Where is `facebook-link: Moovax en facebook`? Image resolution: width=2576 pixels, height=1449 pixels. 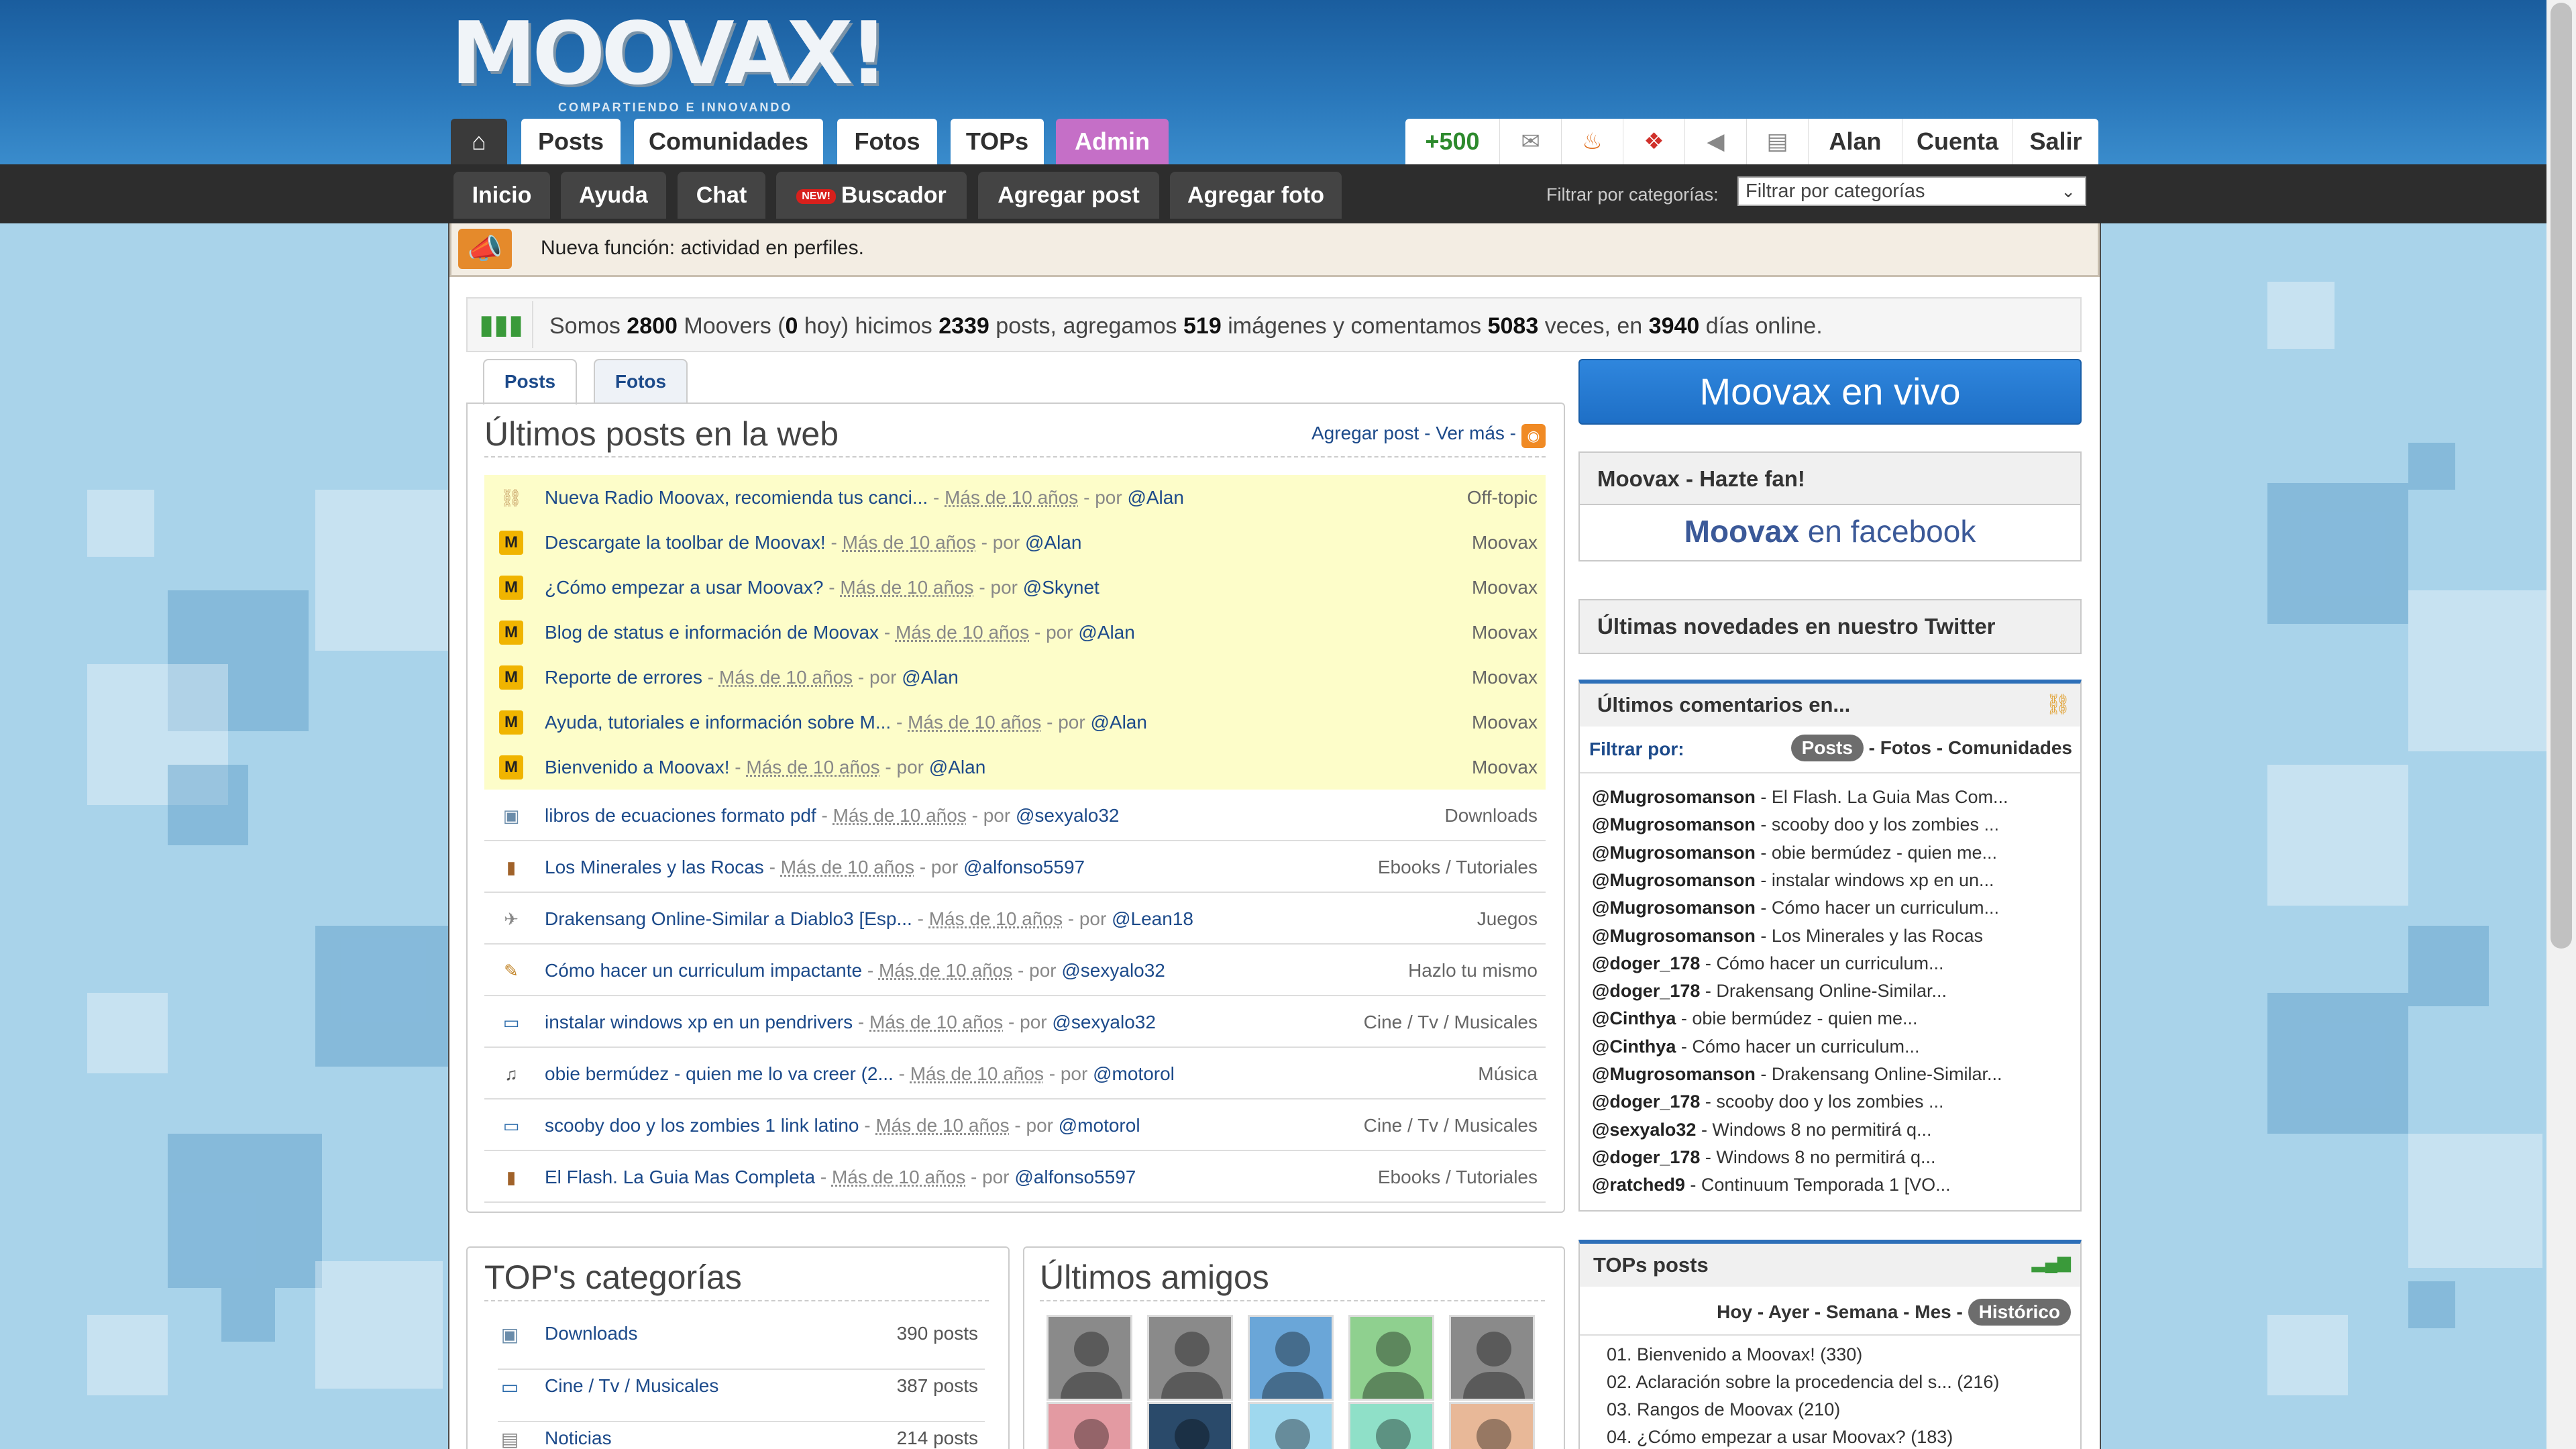
facebook-link: Moovax en facebook is located at coordinates (1830, 531).